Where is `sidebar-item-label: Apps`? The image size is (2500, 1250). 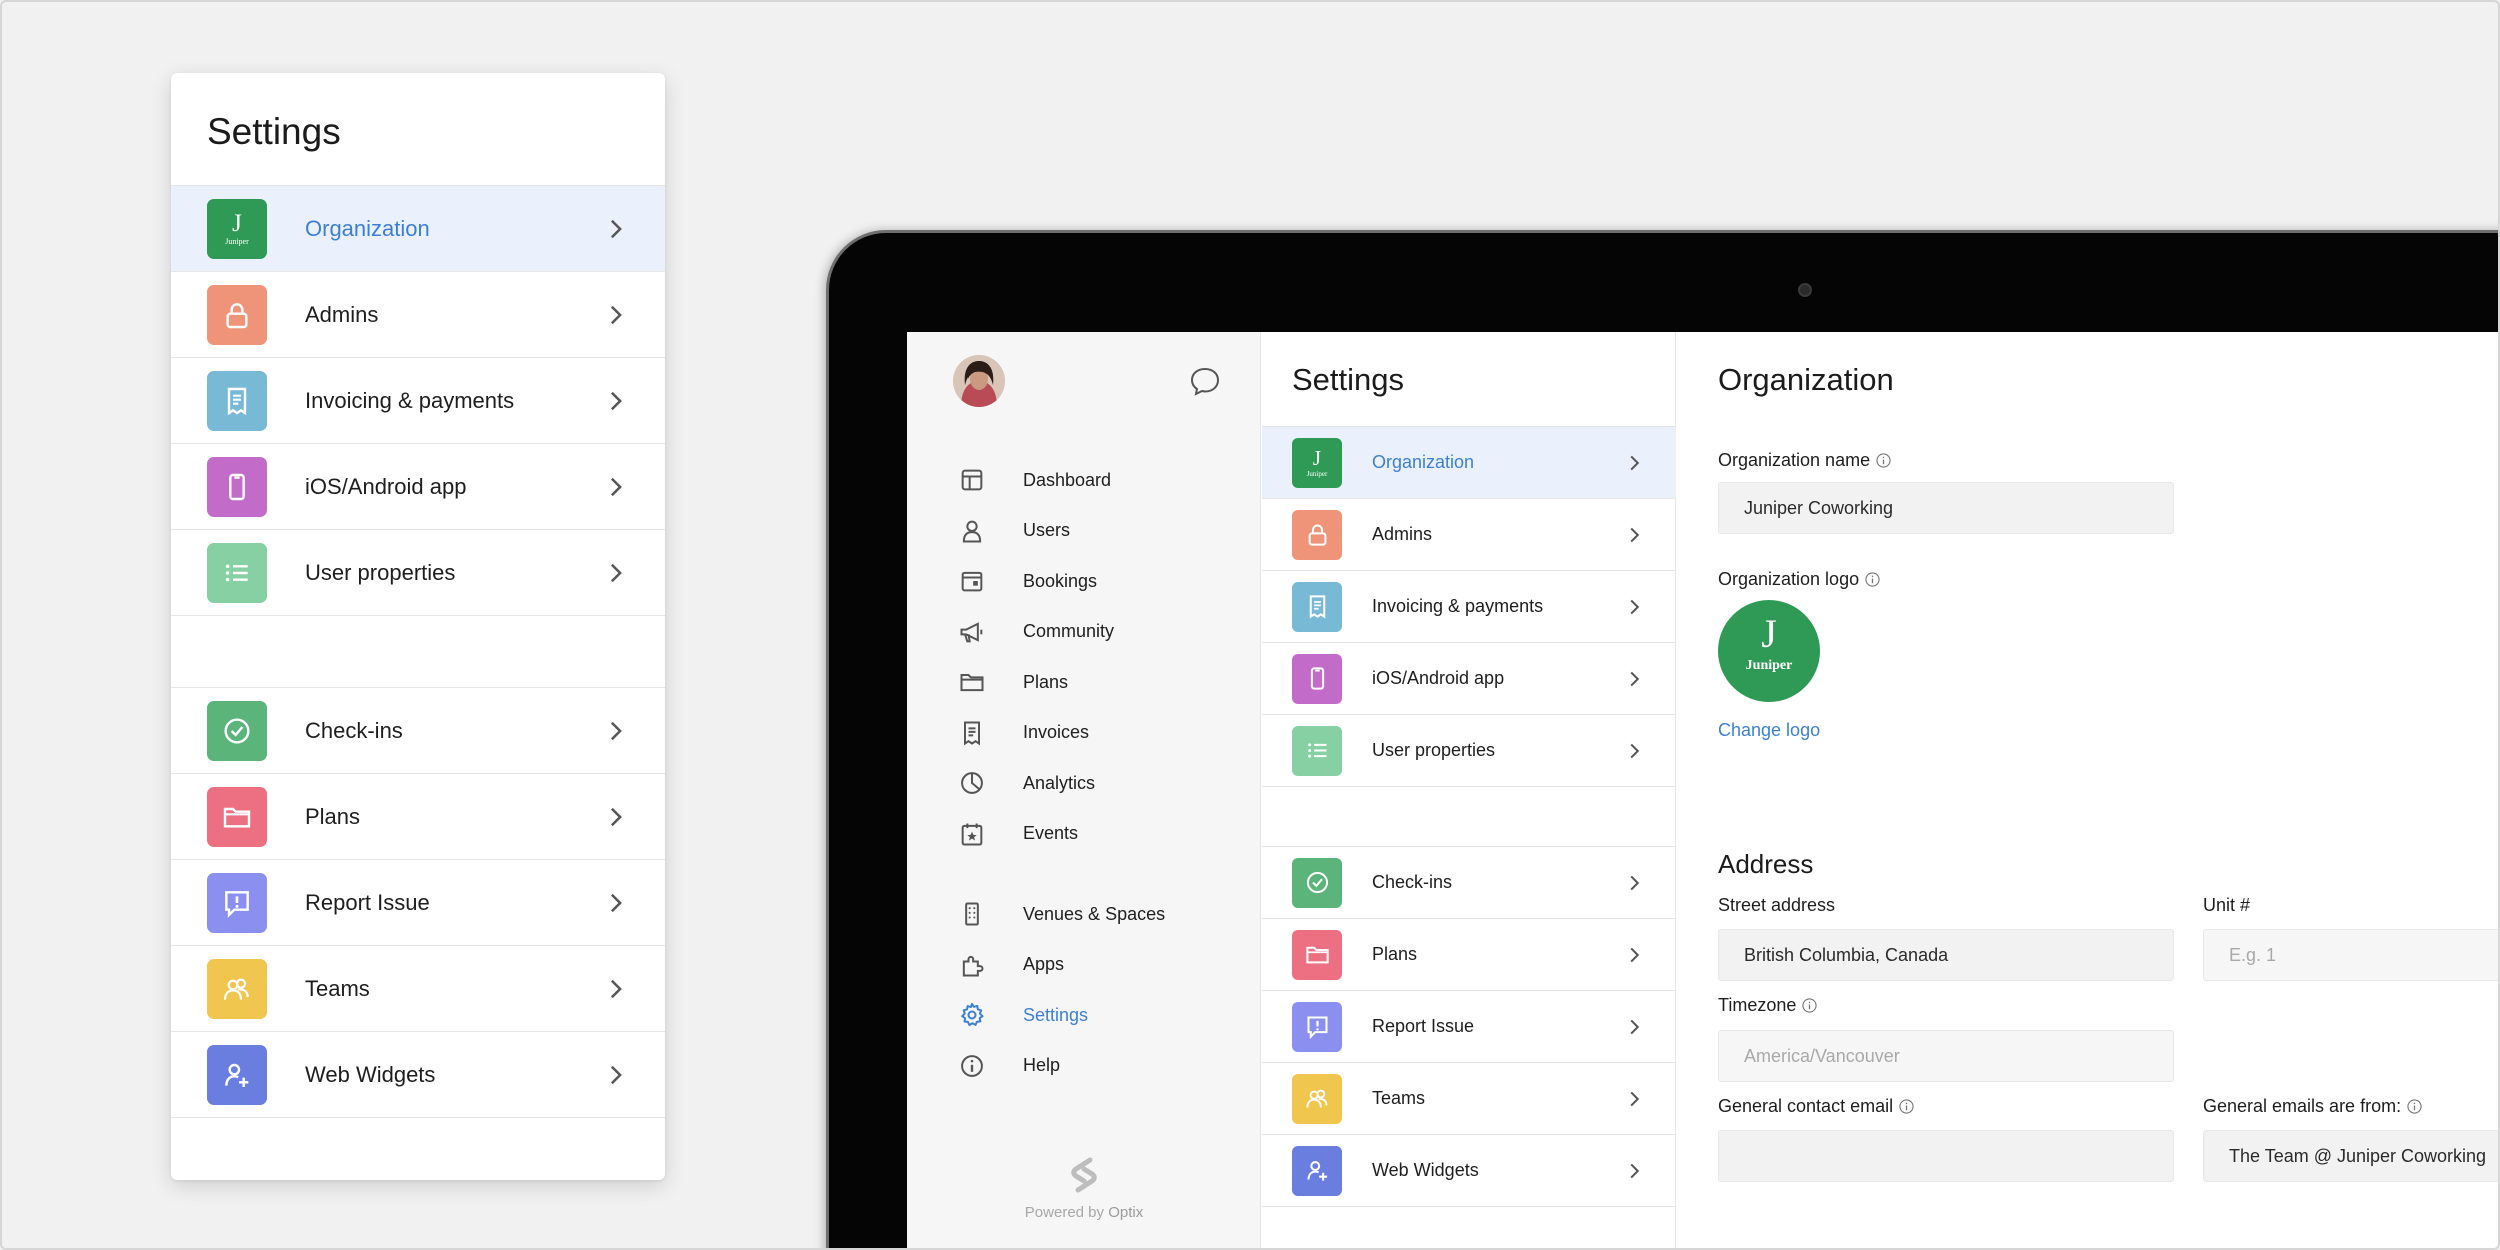 sidebar-item-label: Apps is located at coordinates (1044, 964).